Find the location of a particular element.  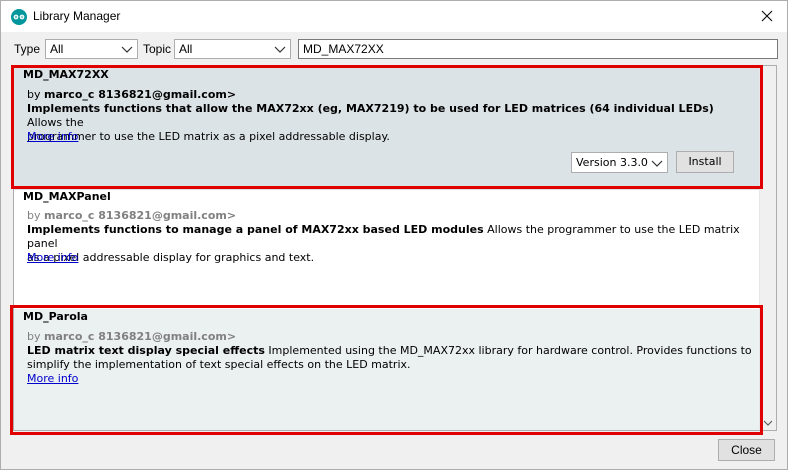

window-close-button is located at coordinates (767, 16).